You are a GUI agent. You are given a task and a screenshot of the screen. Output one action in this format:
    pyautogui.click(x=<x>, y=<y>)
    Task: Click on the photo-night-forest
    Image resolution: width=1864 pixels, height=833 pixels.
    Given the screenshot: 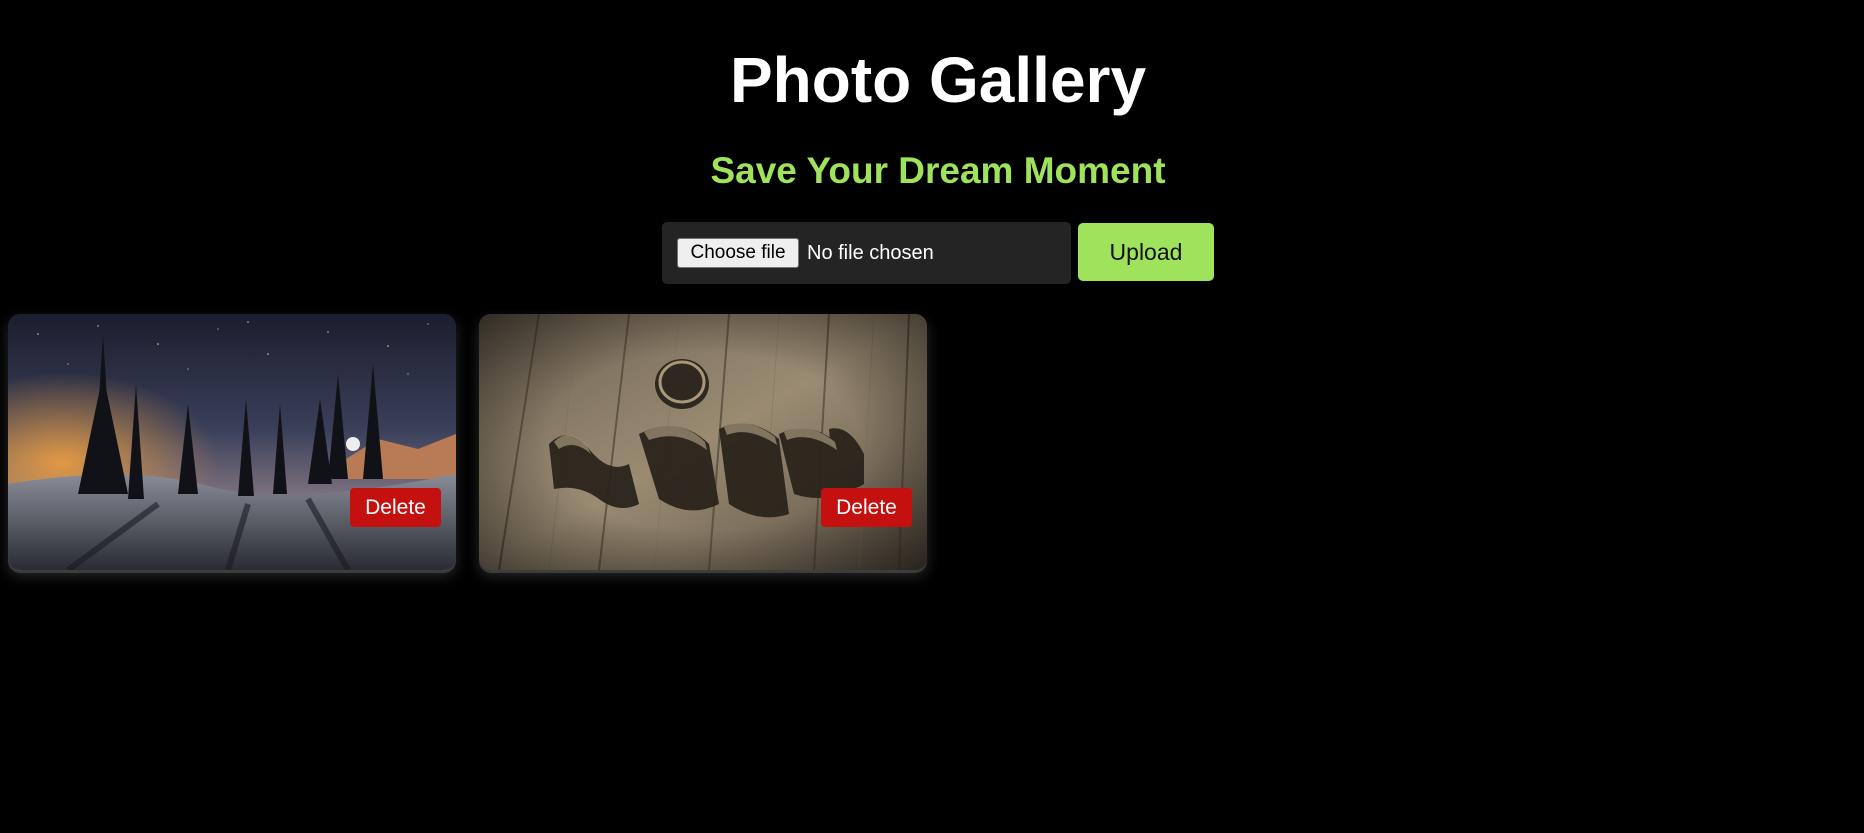 What is the action you would take?
    pyautogui.click(x=232, y=442)
    